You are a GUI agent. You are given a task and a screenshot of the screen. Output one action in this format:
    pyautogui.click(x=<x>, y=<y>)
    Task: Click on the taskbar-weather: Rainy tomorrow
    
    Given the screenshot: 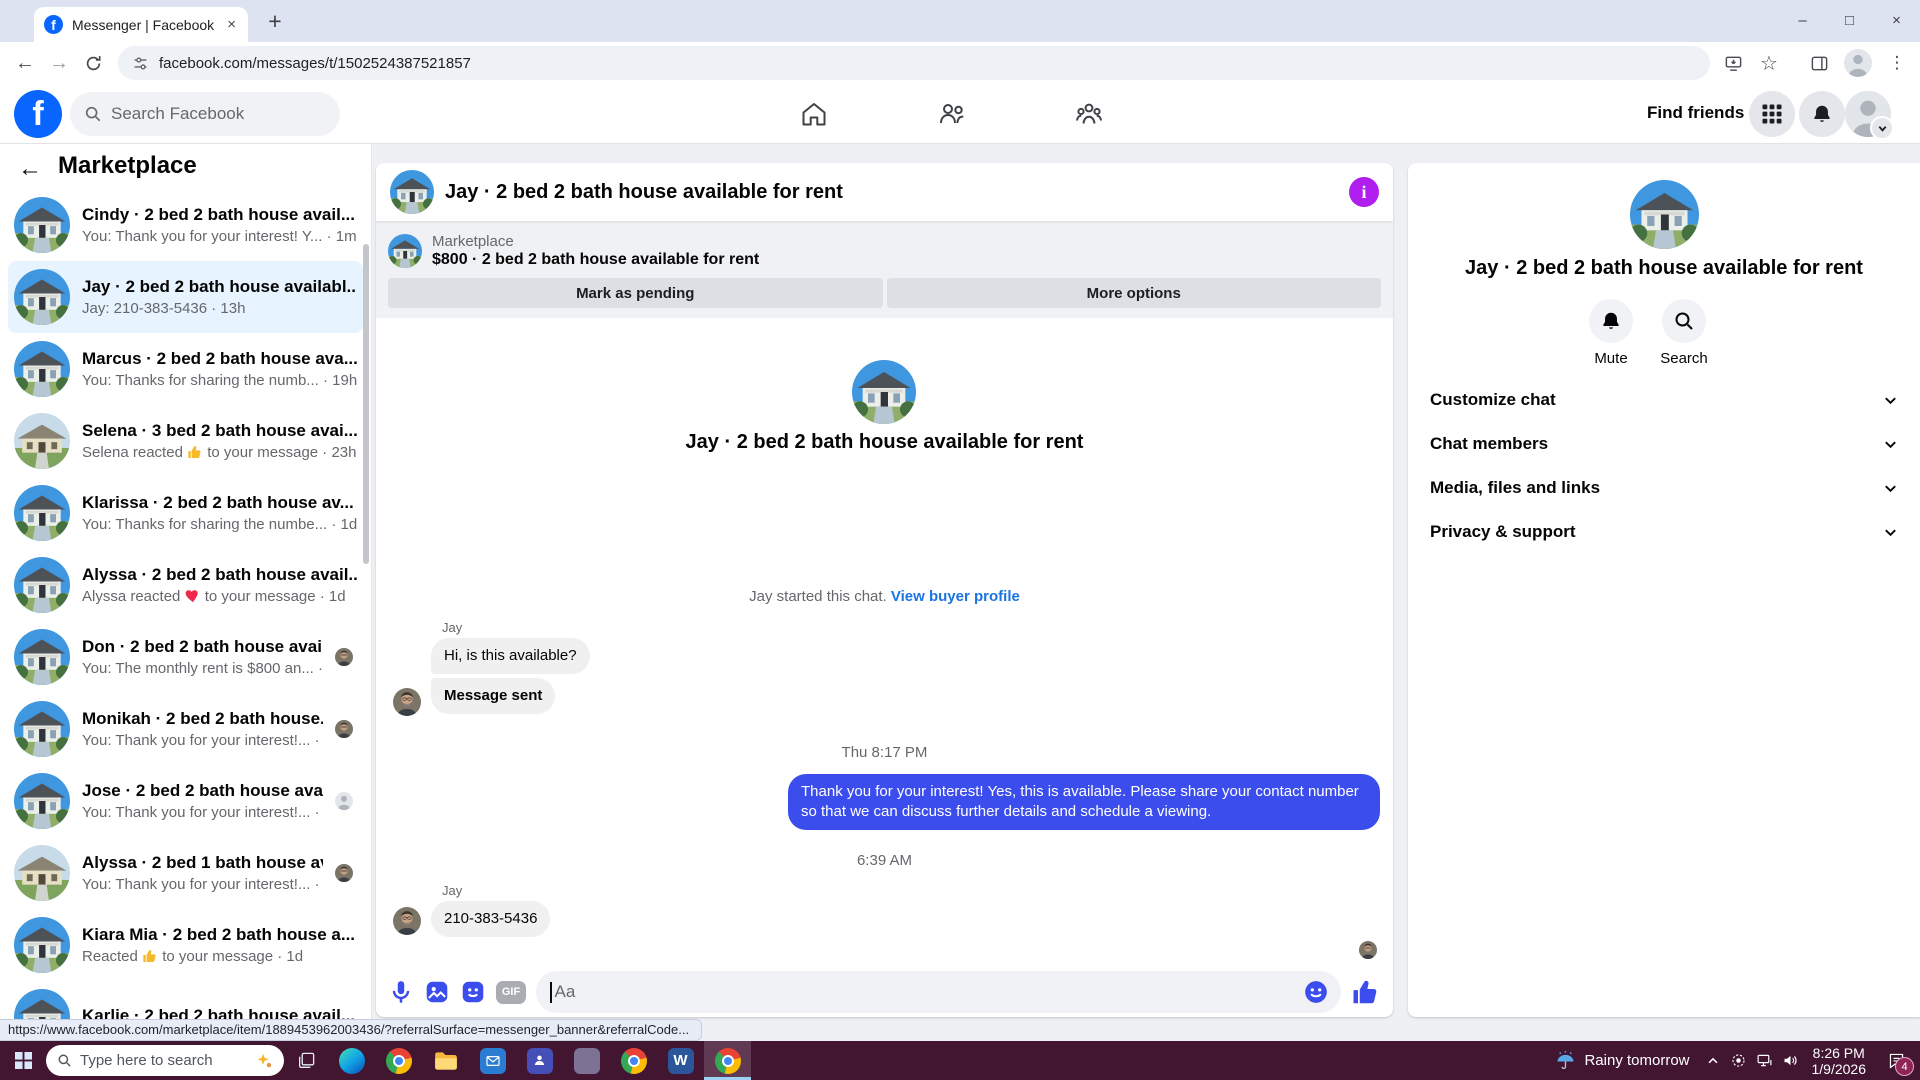 What is the action you would take?
    pyautogui.click(x=1622, y=1060)
    